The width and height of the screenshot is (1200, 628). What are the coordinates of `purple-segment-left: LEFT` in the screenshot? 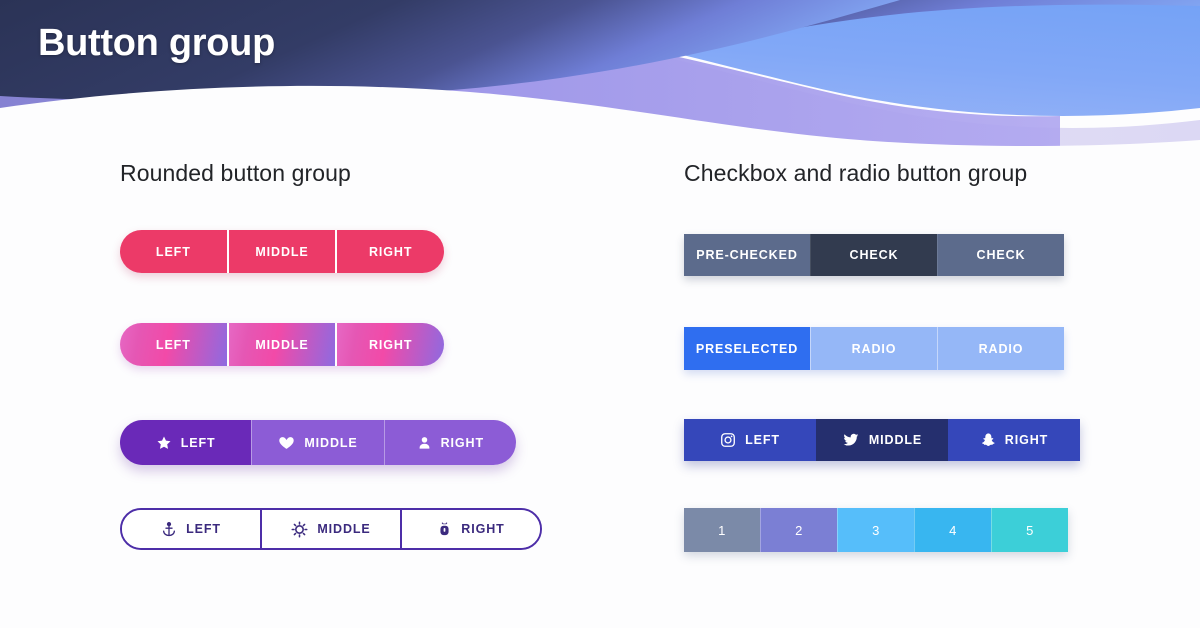 It's located at (186, 442).